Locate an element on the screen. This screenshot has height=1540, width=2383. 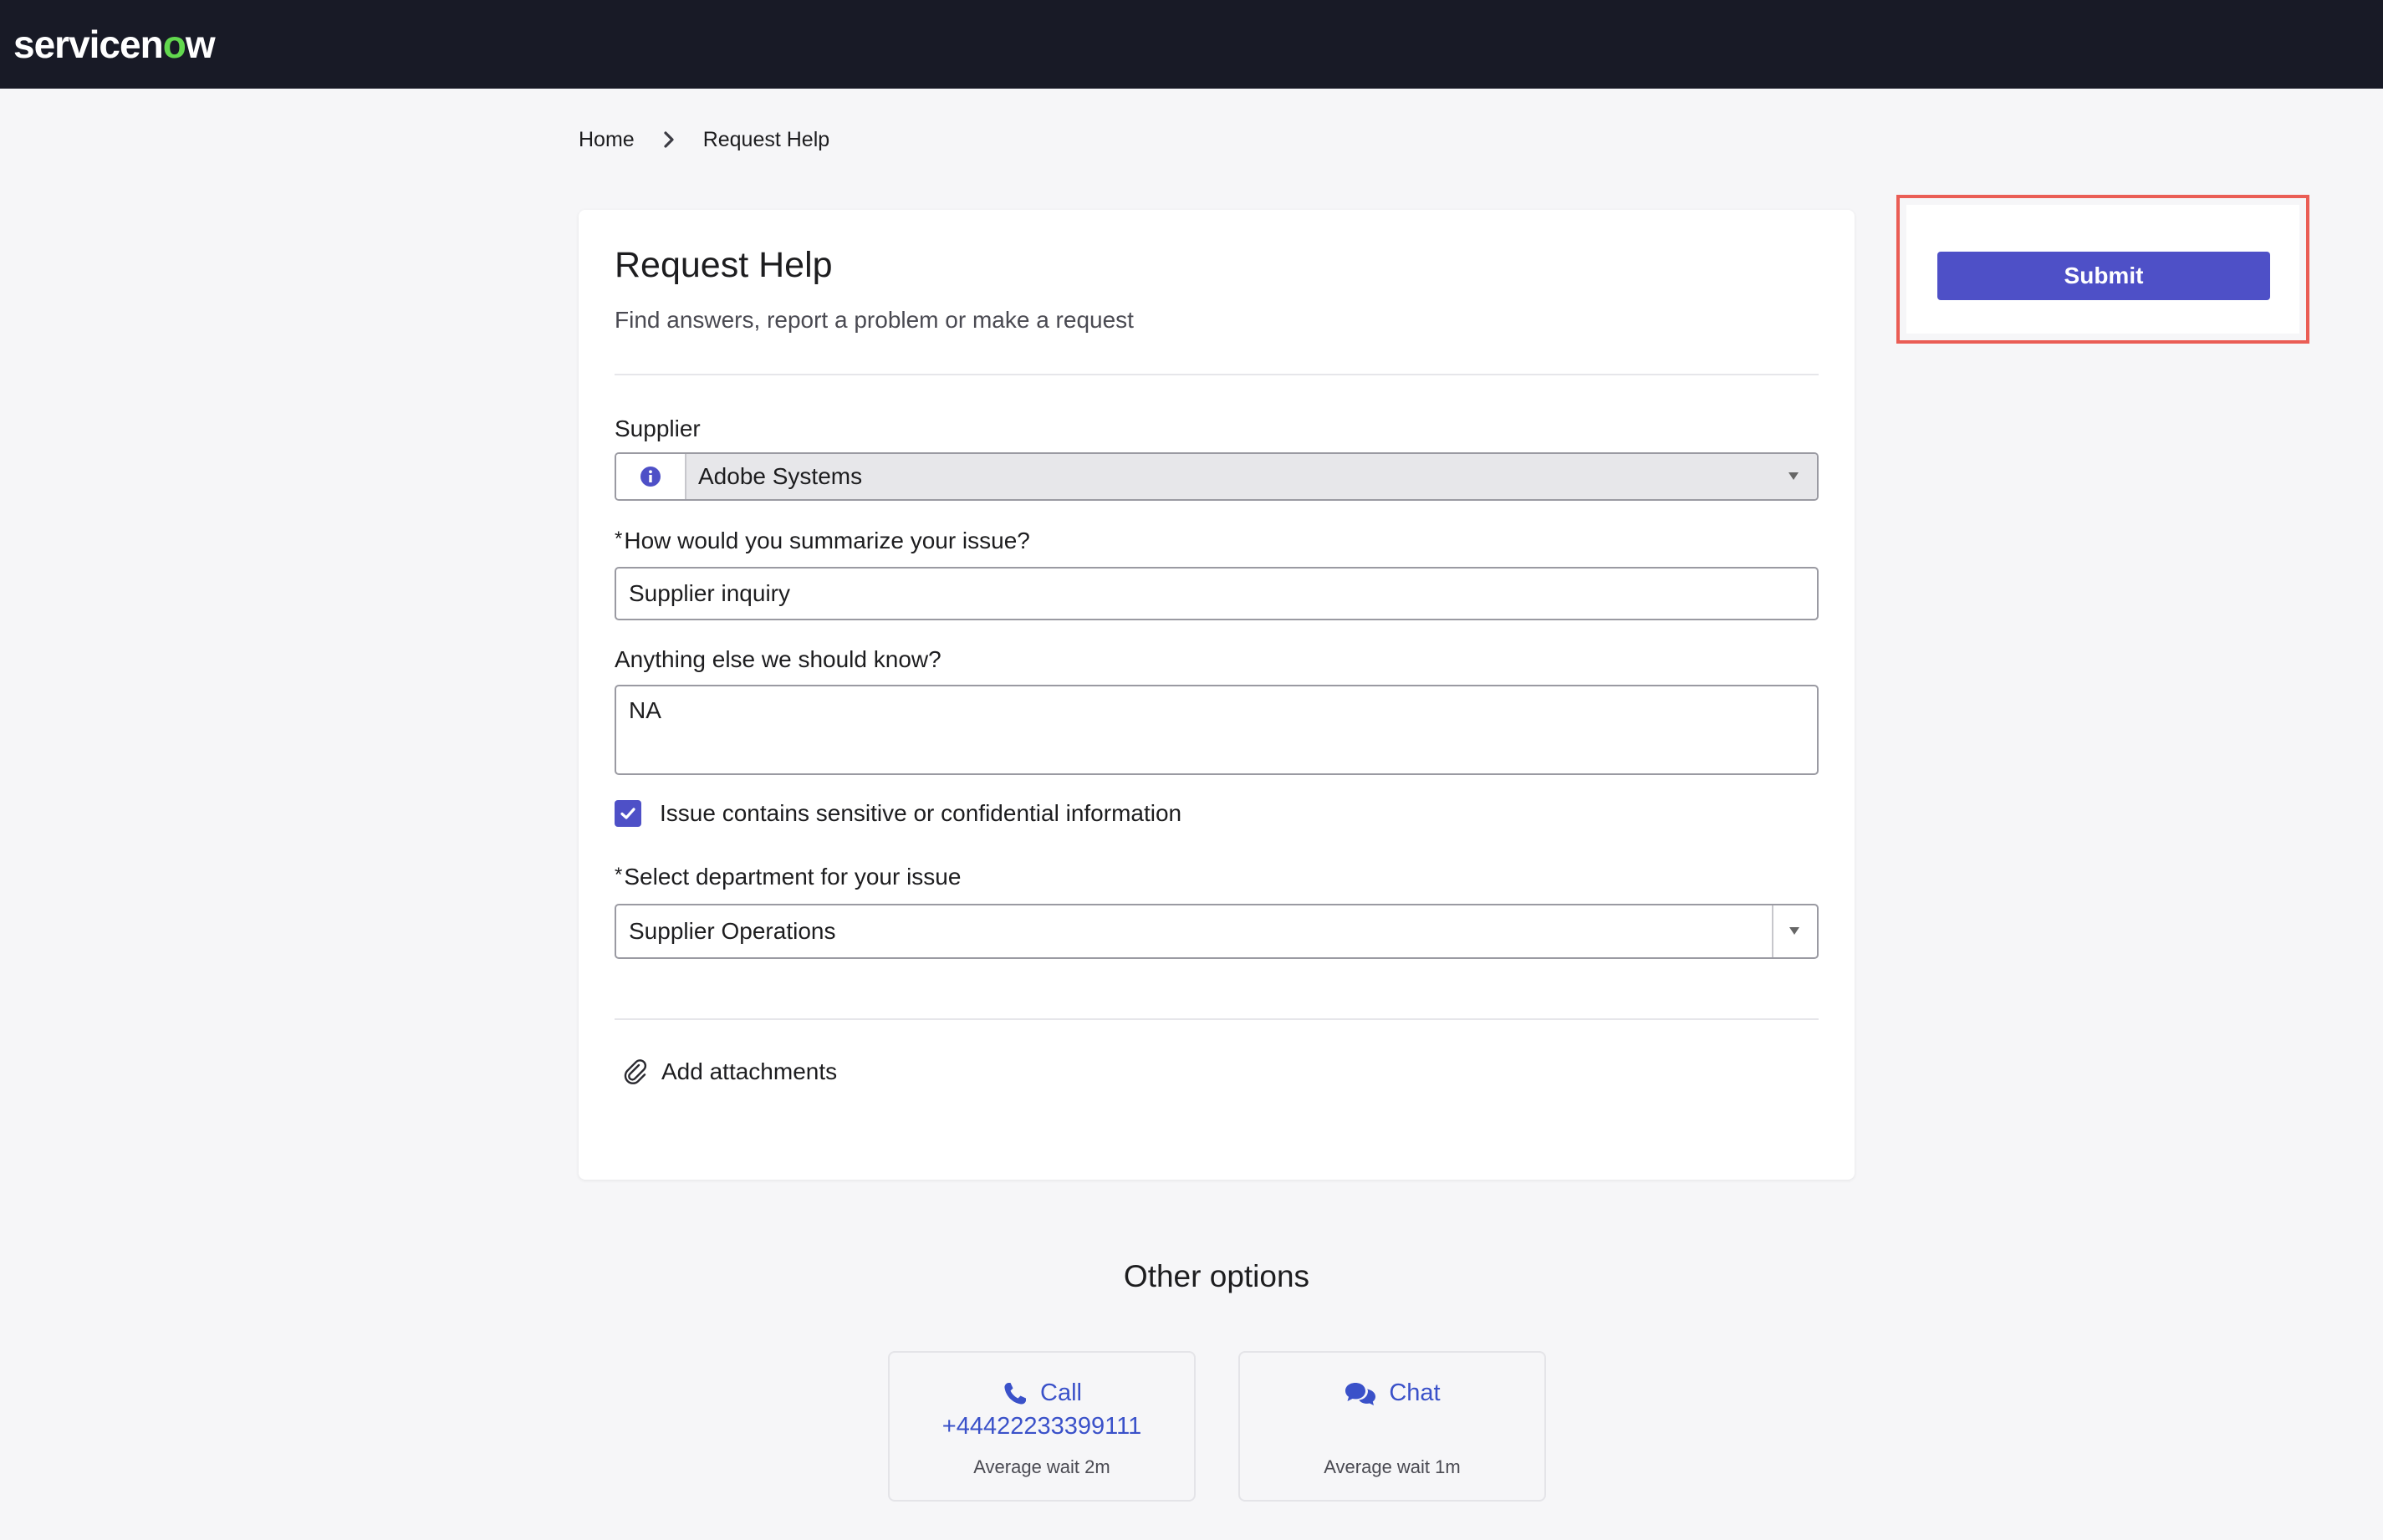
info-icon is located at coordinates (650, 477).